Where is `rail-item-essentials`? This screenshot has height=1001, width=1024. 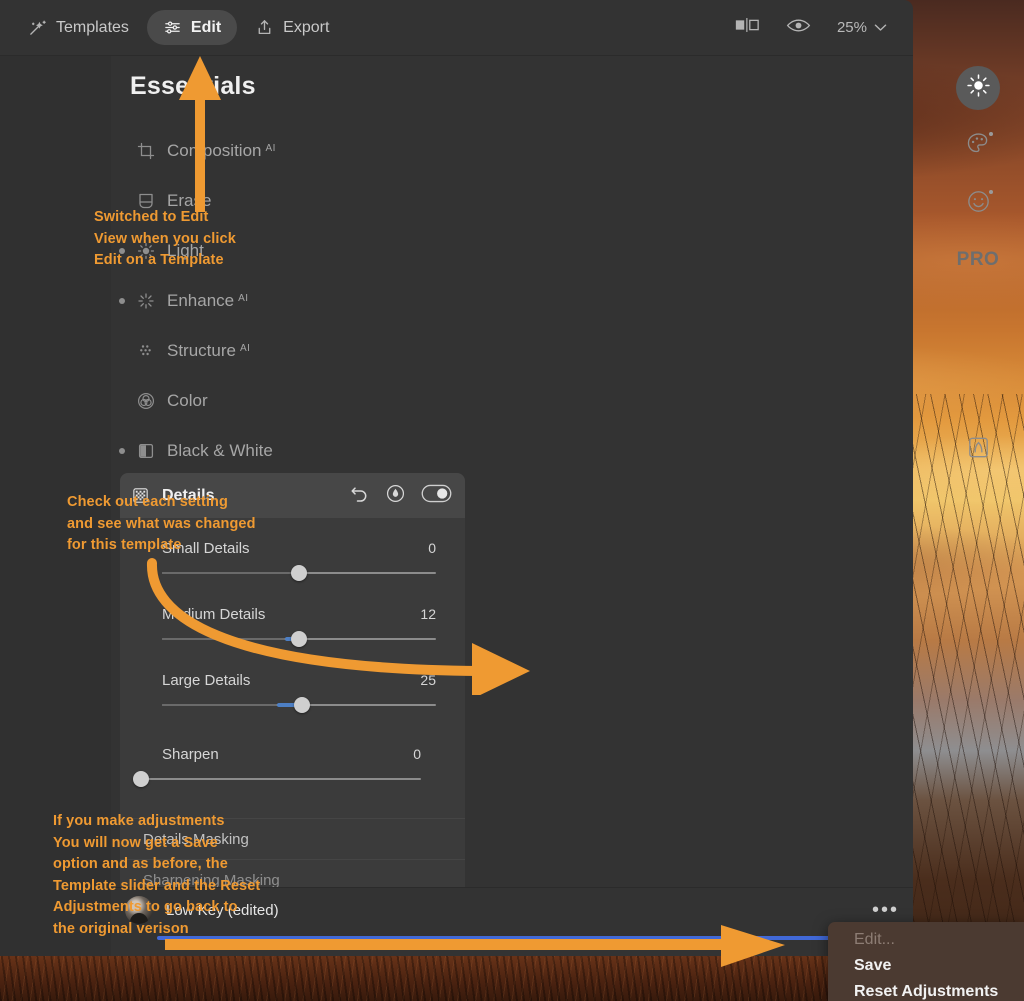 rail-item-essentials is located at coordinates (978, 88).